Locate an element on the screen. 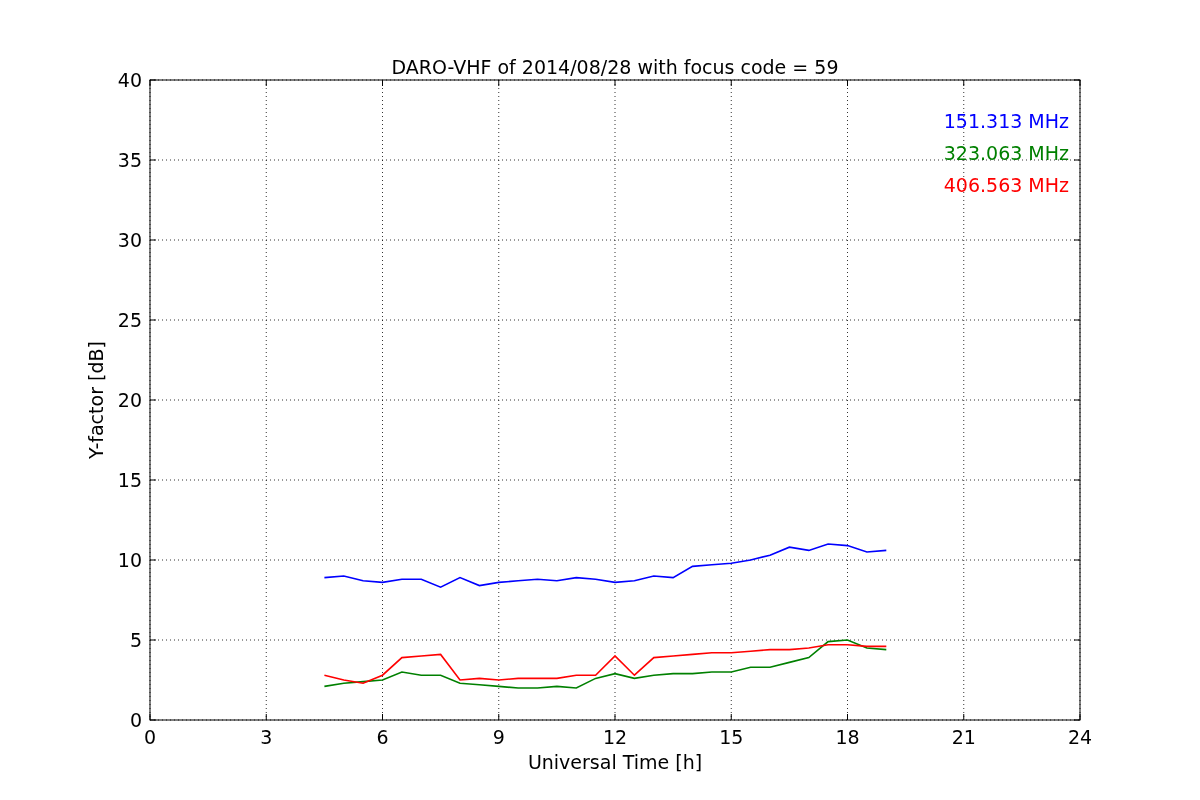  tick-label: 21 is located at coordinates (963, 737).